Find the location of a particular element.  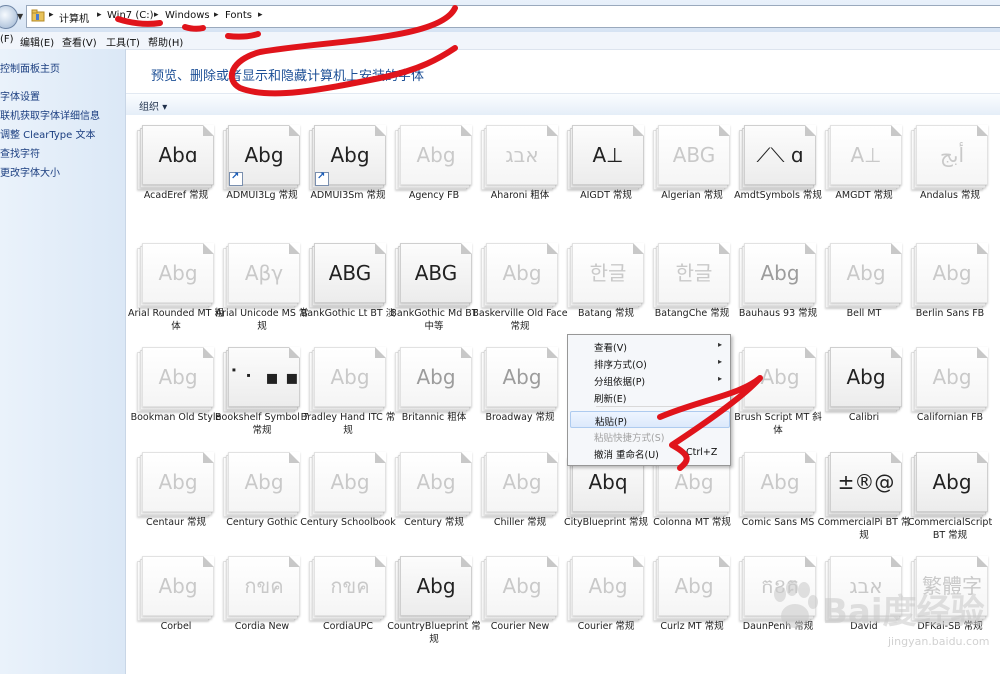

ctx-view: 查看(V) ▸ is located at coordinates (649, 346).